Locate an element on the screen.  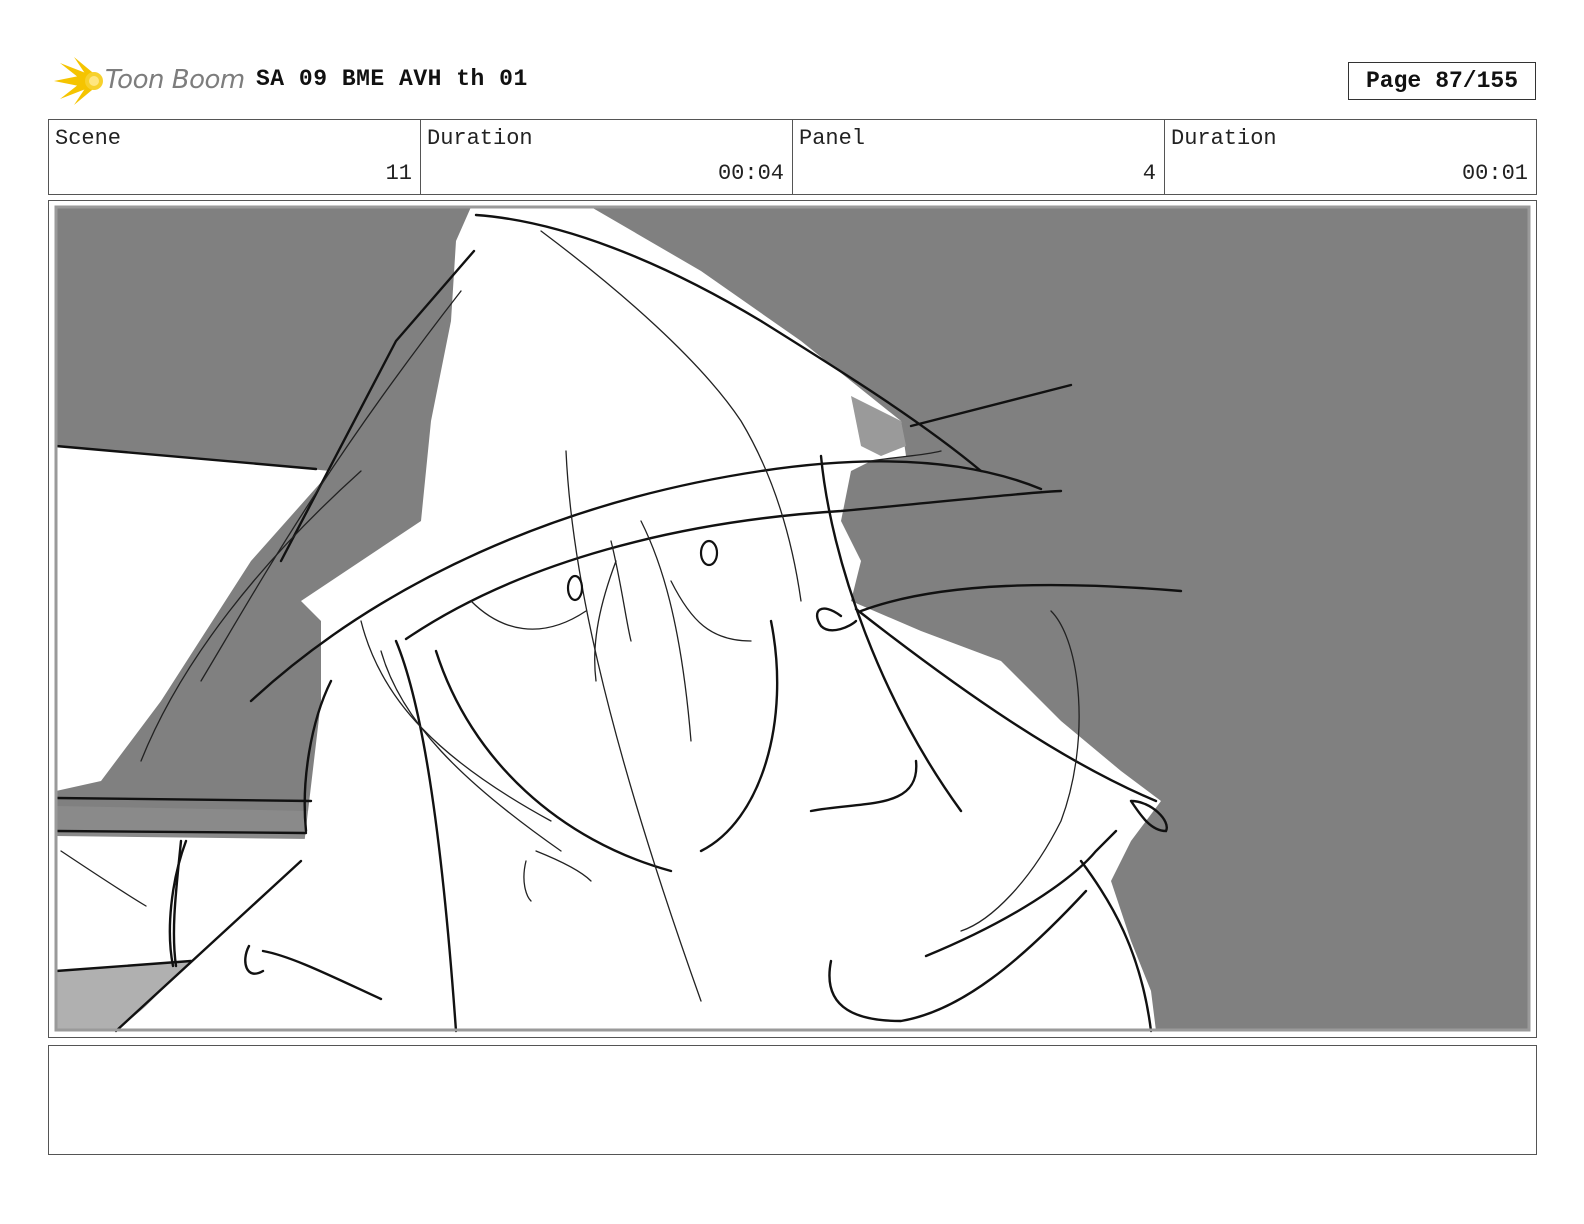
scene-label: Scene is located at coordinates (88, 138).